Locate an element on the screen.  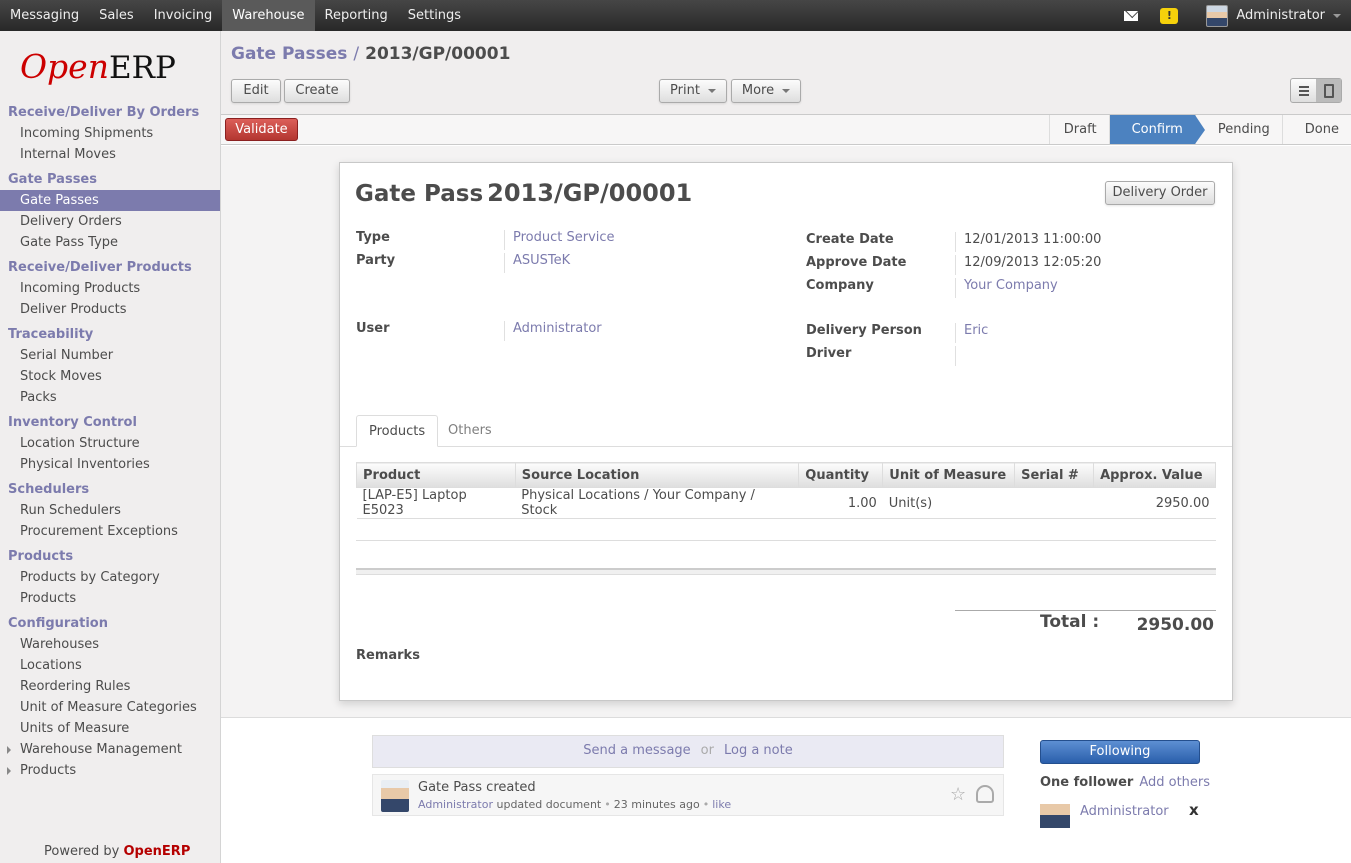
user-label: User is located at coordinates (373, 328).